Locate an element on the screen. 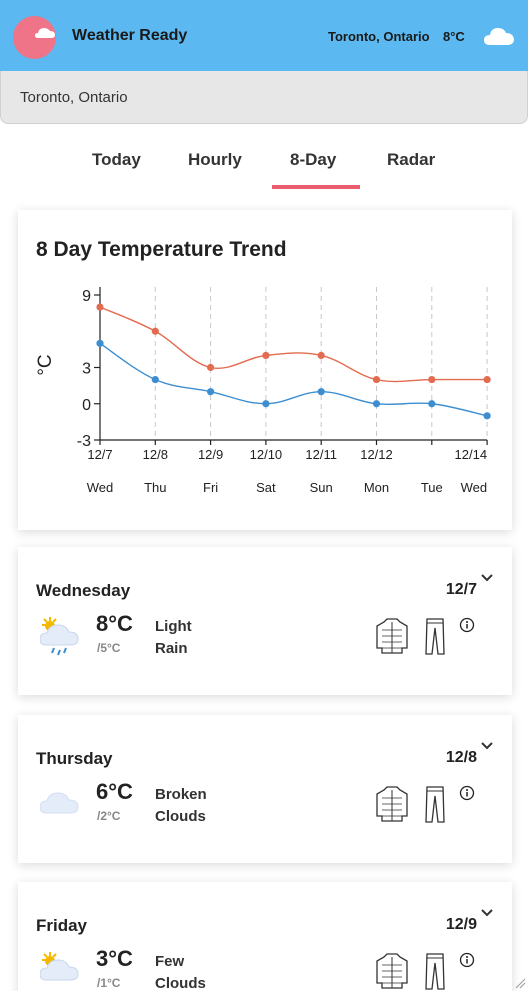 This screenshot has width=528, height=991. light-rain-icon is located at coordinates (59, 636).